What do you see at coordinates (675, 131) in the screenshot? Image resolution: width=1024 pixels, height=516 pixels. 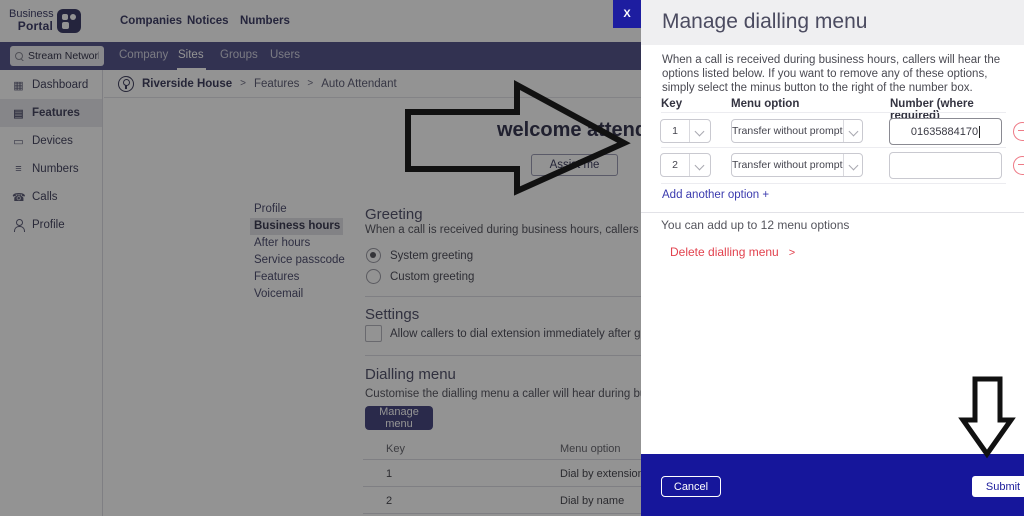 I see `select-value: 1` at bounding box center [675, 131].